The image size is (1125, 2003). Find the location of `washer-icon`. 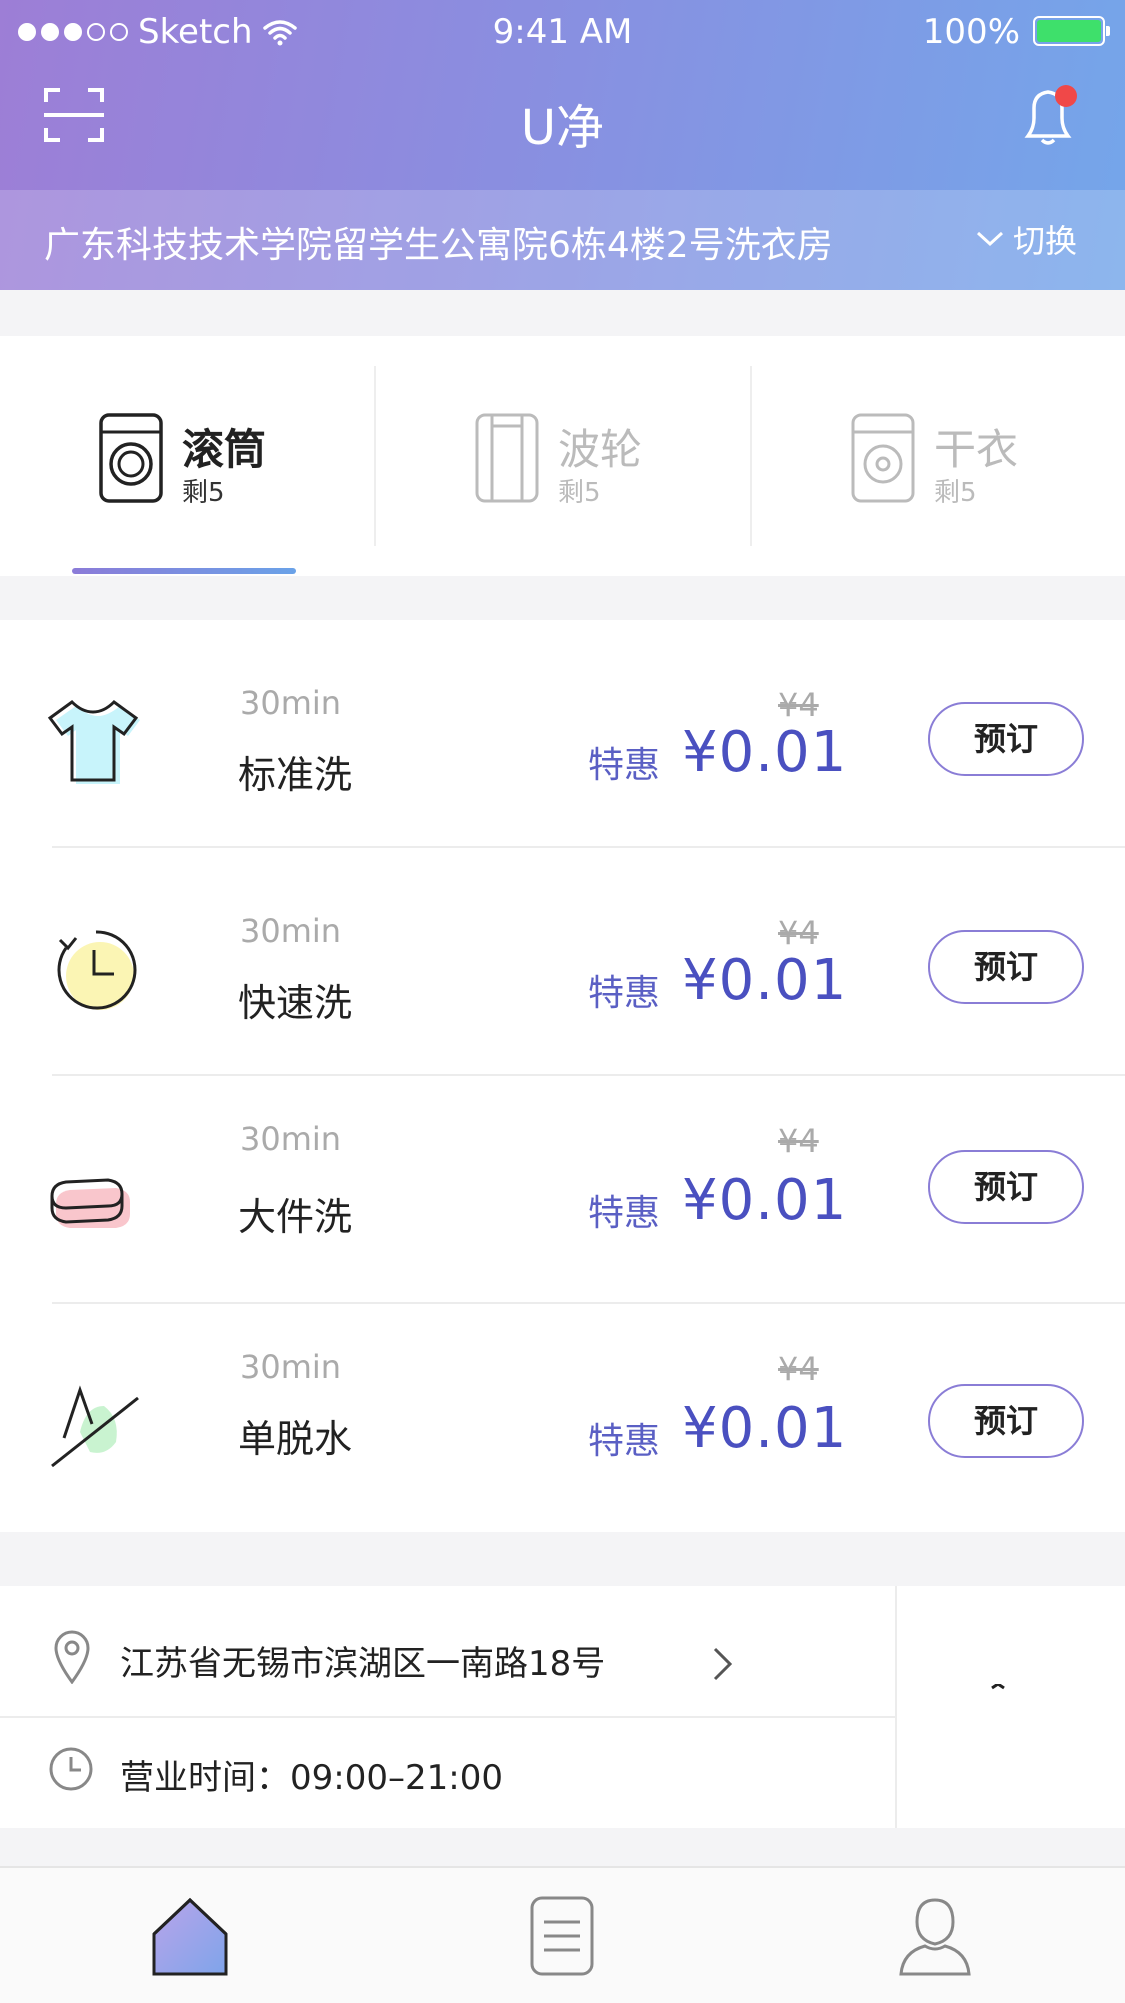

washer-icon is located at coordinates (131, 458).